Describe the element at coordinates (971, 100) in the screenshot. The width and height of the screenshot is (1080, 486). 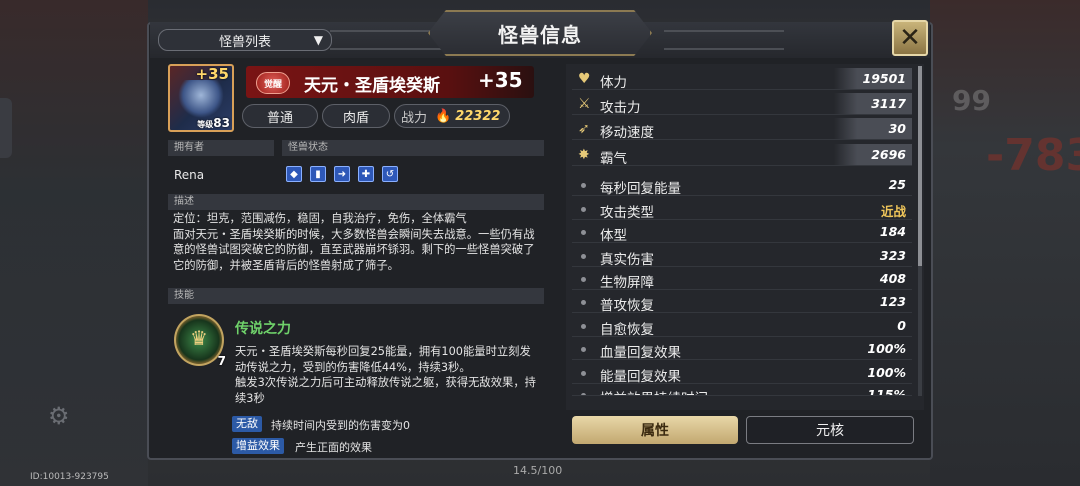
I see `background-counter: 99` at that location.